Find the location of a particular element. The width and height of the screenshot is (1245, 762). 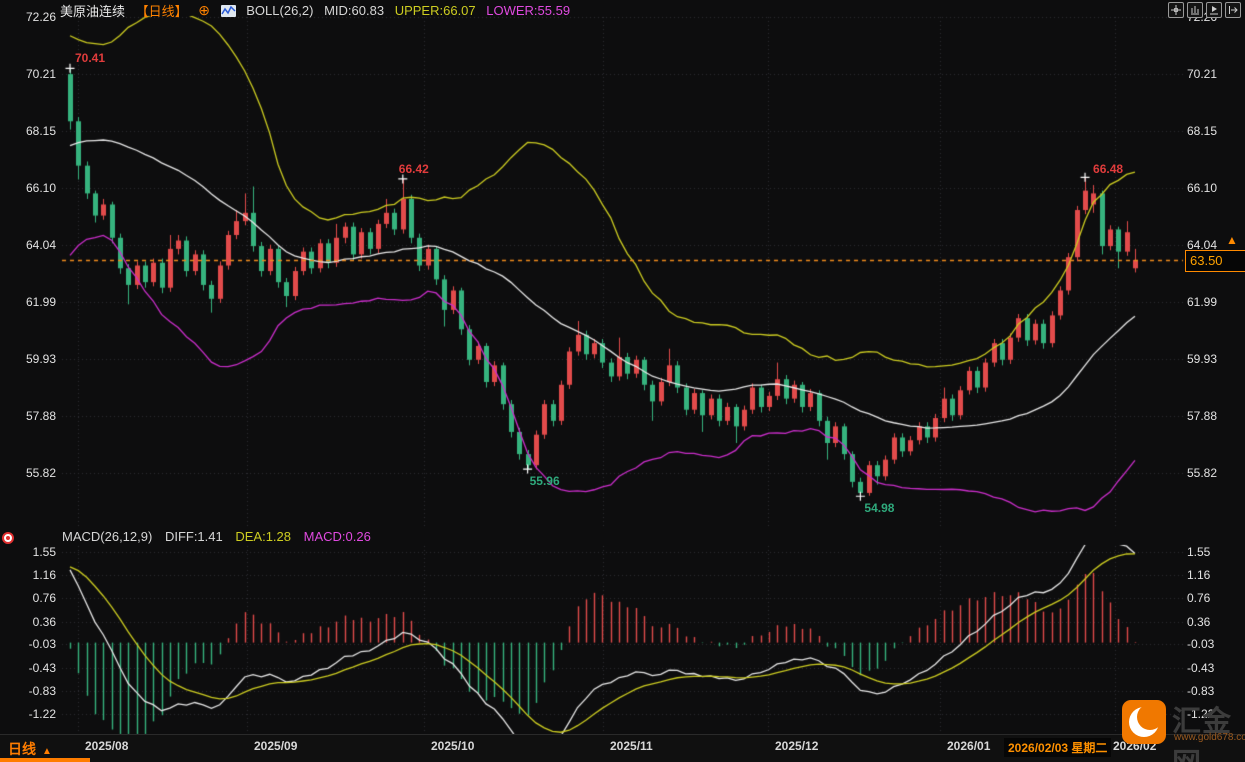

period-selector: 日线 ▲ is located at coordinates (30, 749).